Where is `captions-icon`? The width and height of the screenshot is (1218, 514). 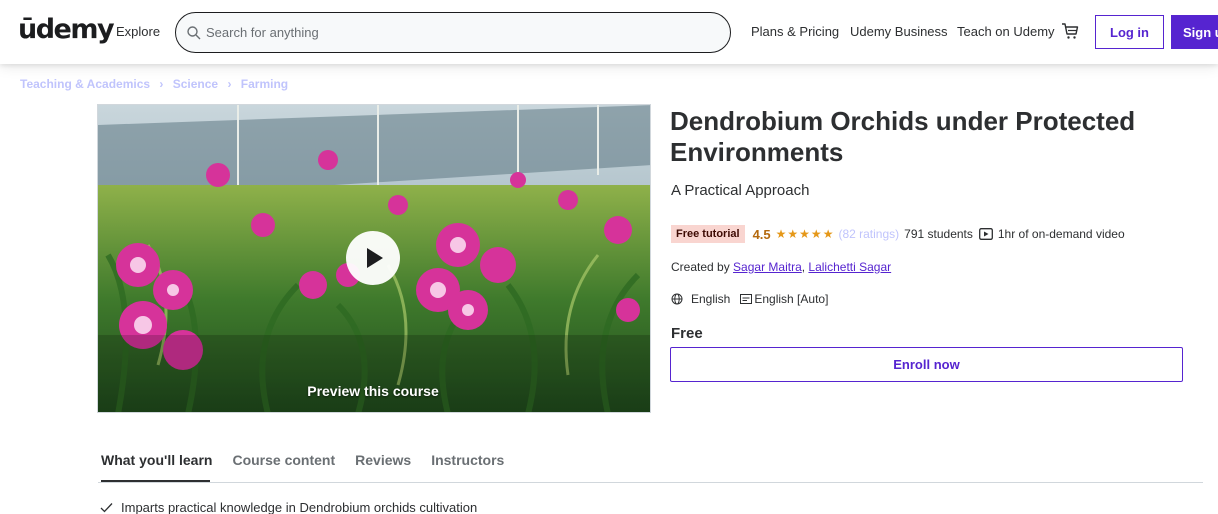
captions-icon is located at coordinates (746, 299).